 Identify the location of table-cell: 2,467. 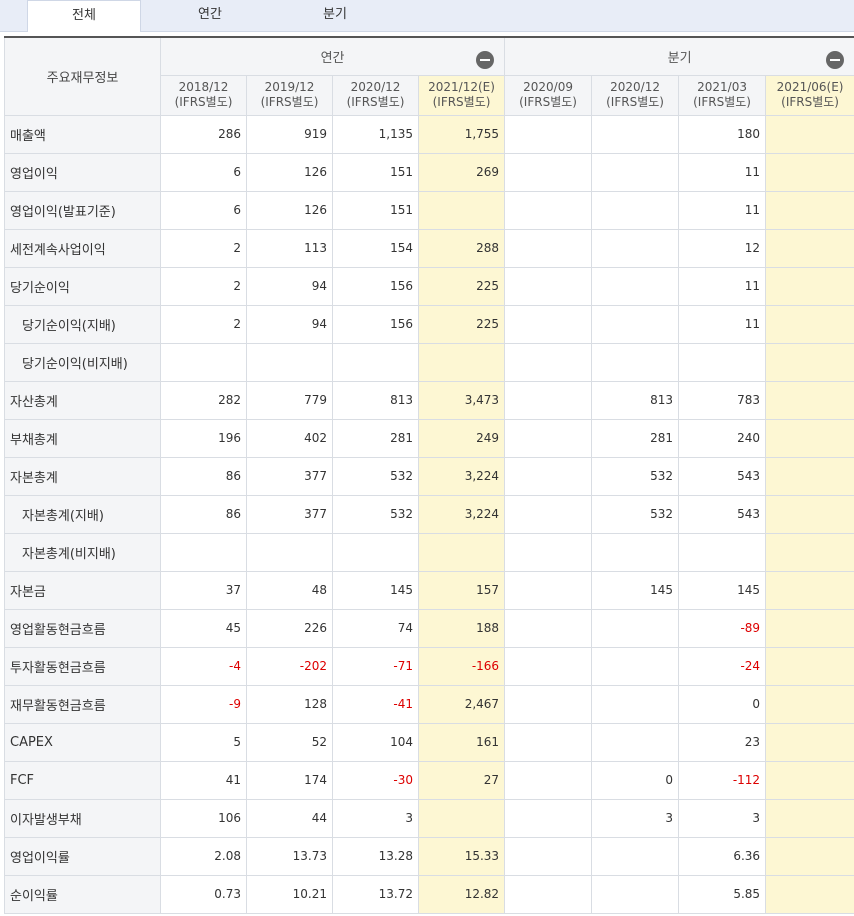
(461, 704).